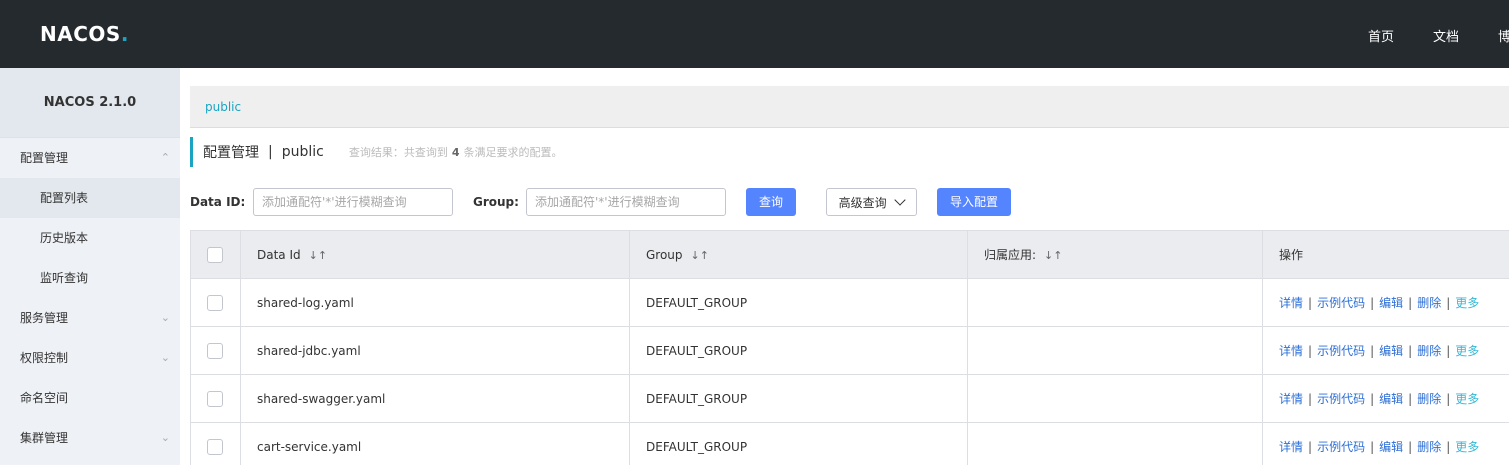  What do you see at coordinates (90, 438) in the screenshot?
I see `sidebar-item-cluster-management: 集群管理 ⌄` at bounding box center [90, 438].